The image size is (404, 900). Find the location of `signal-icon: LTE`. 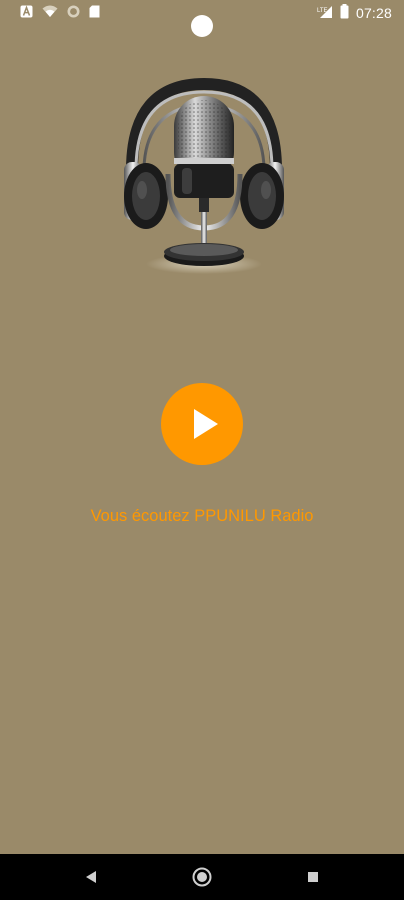

signal-icon: LTE is located at coordinates (325, 13).